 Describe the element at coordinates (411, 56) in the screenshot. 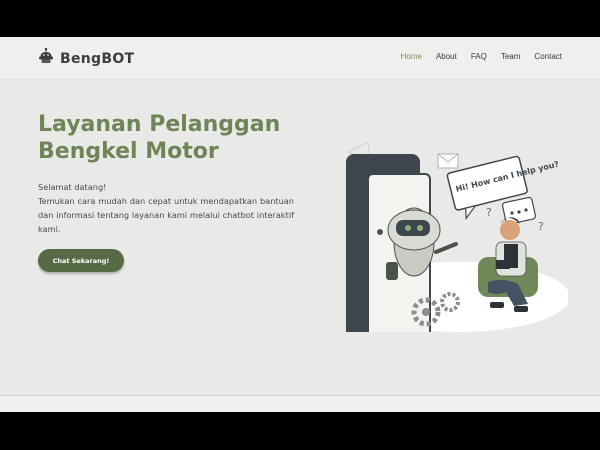

I see `nav-home: Home` at that location.